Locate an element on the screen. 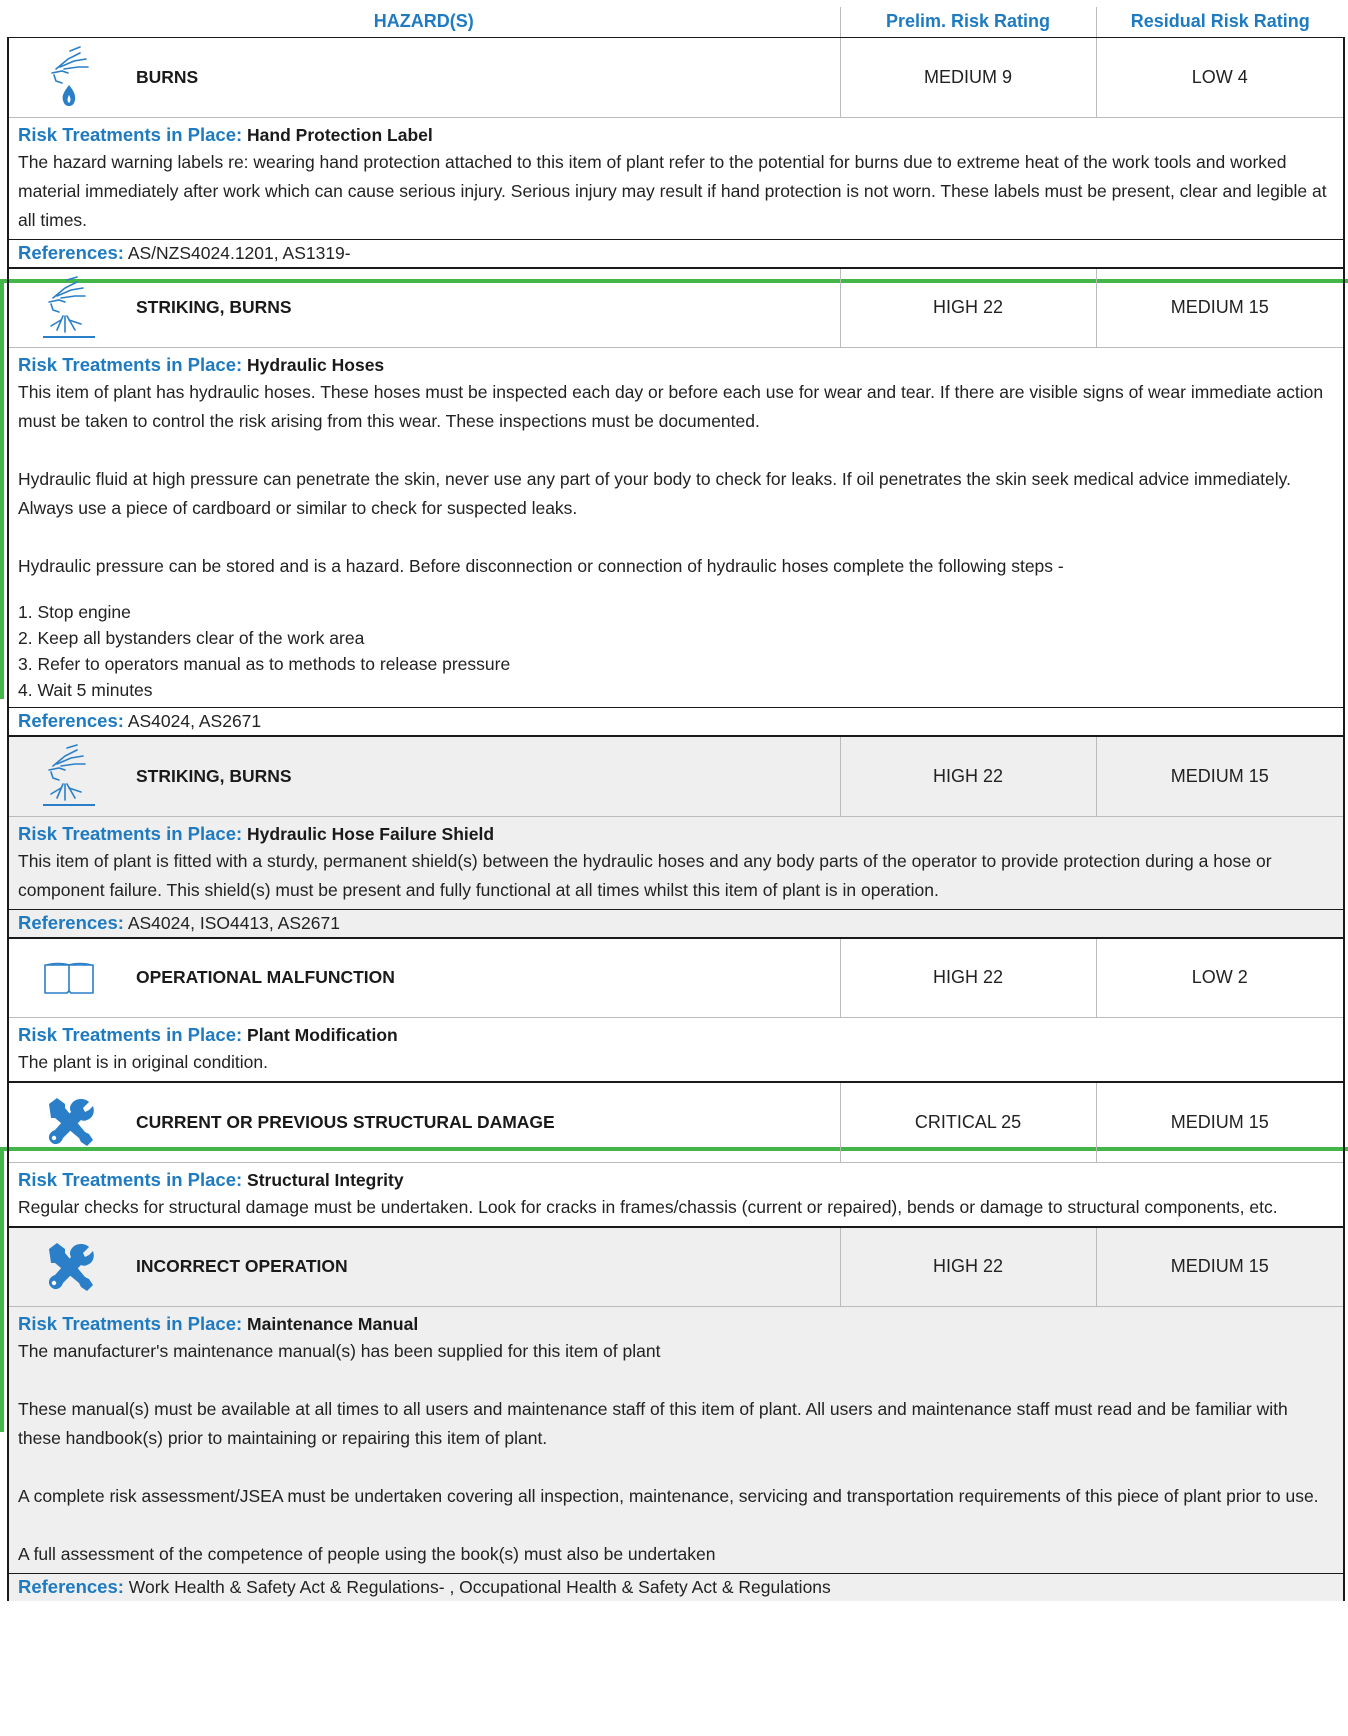 The width and height of the screenshot is (1348, 1736). residual-rating: LOW 4 is located at coordinates (1220, 77).